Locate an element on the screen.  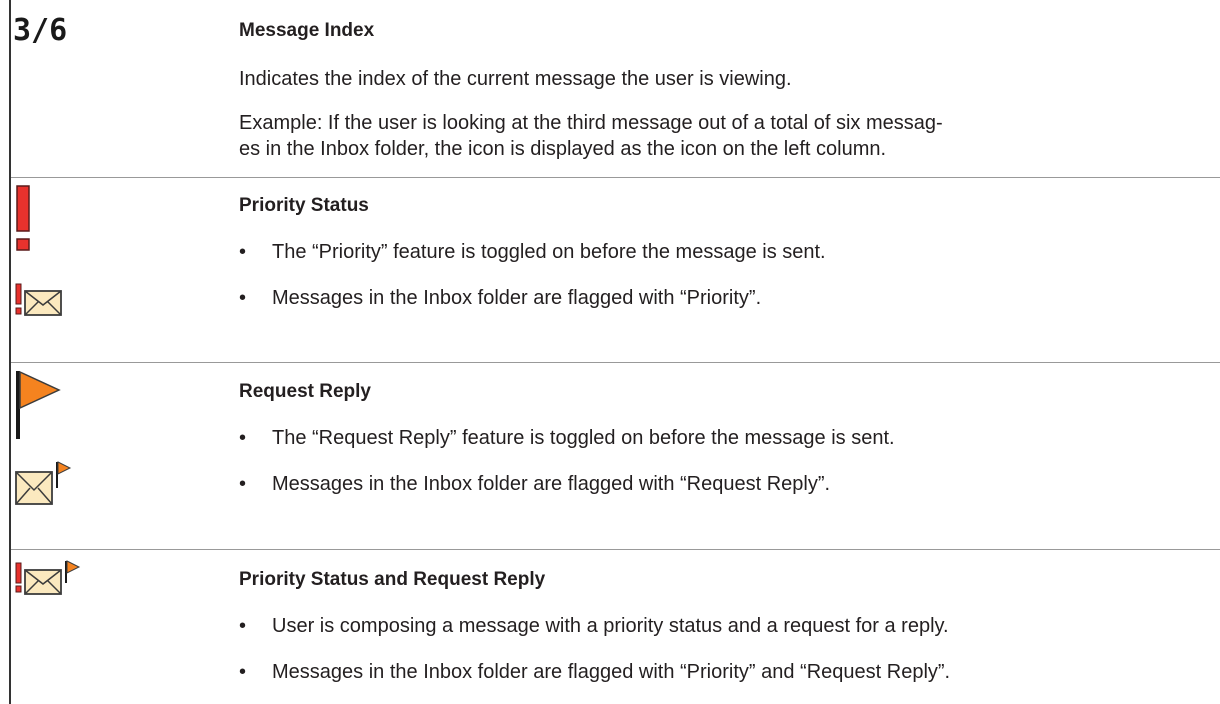
priority-exclamation-icon is located at coordinates (24, 220).